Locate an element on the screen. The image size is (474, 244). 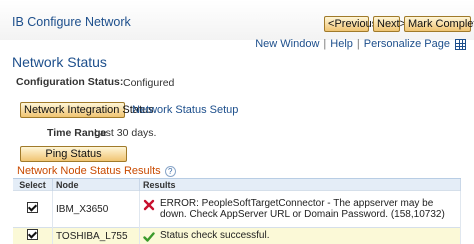
help-icon: ? is located at coordinates (170, 171).